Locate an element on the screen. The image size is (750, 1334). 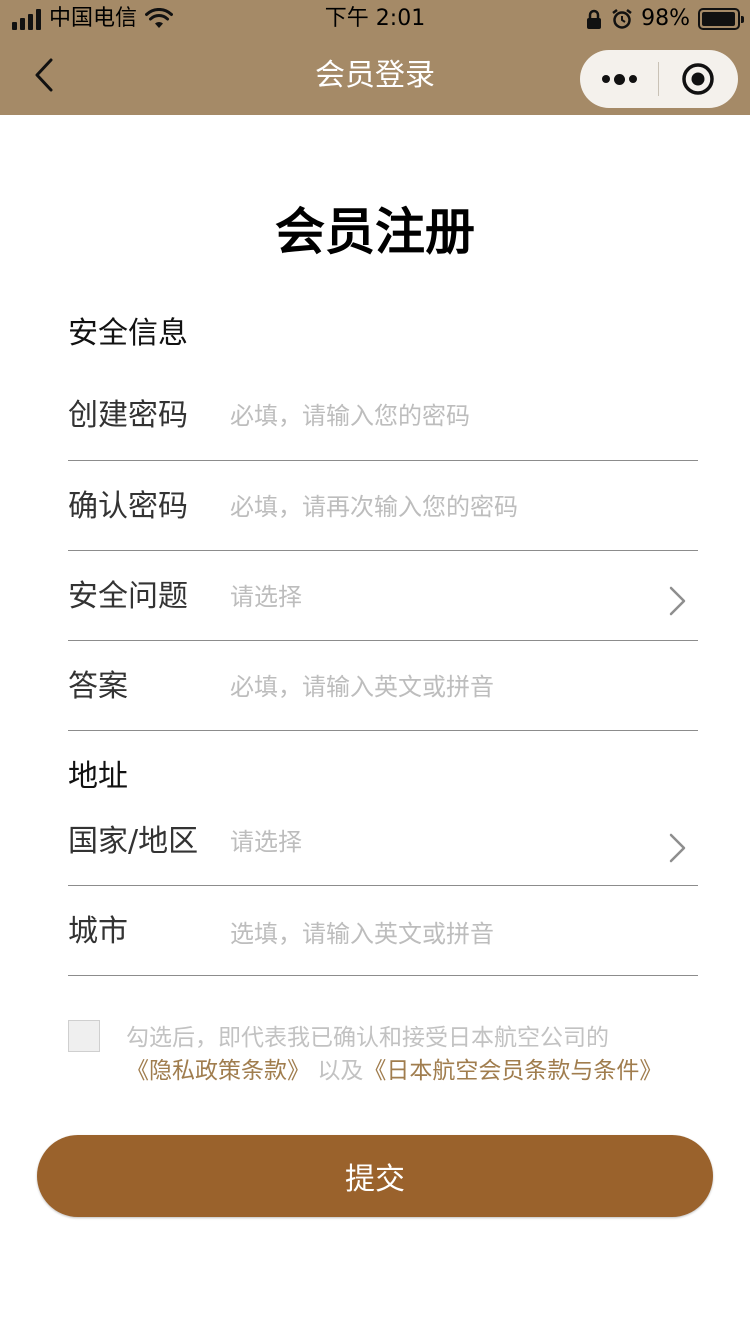
battery-icon is located at coordinates (721, 19).